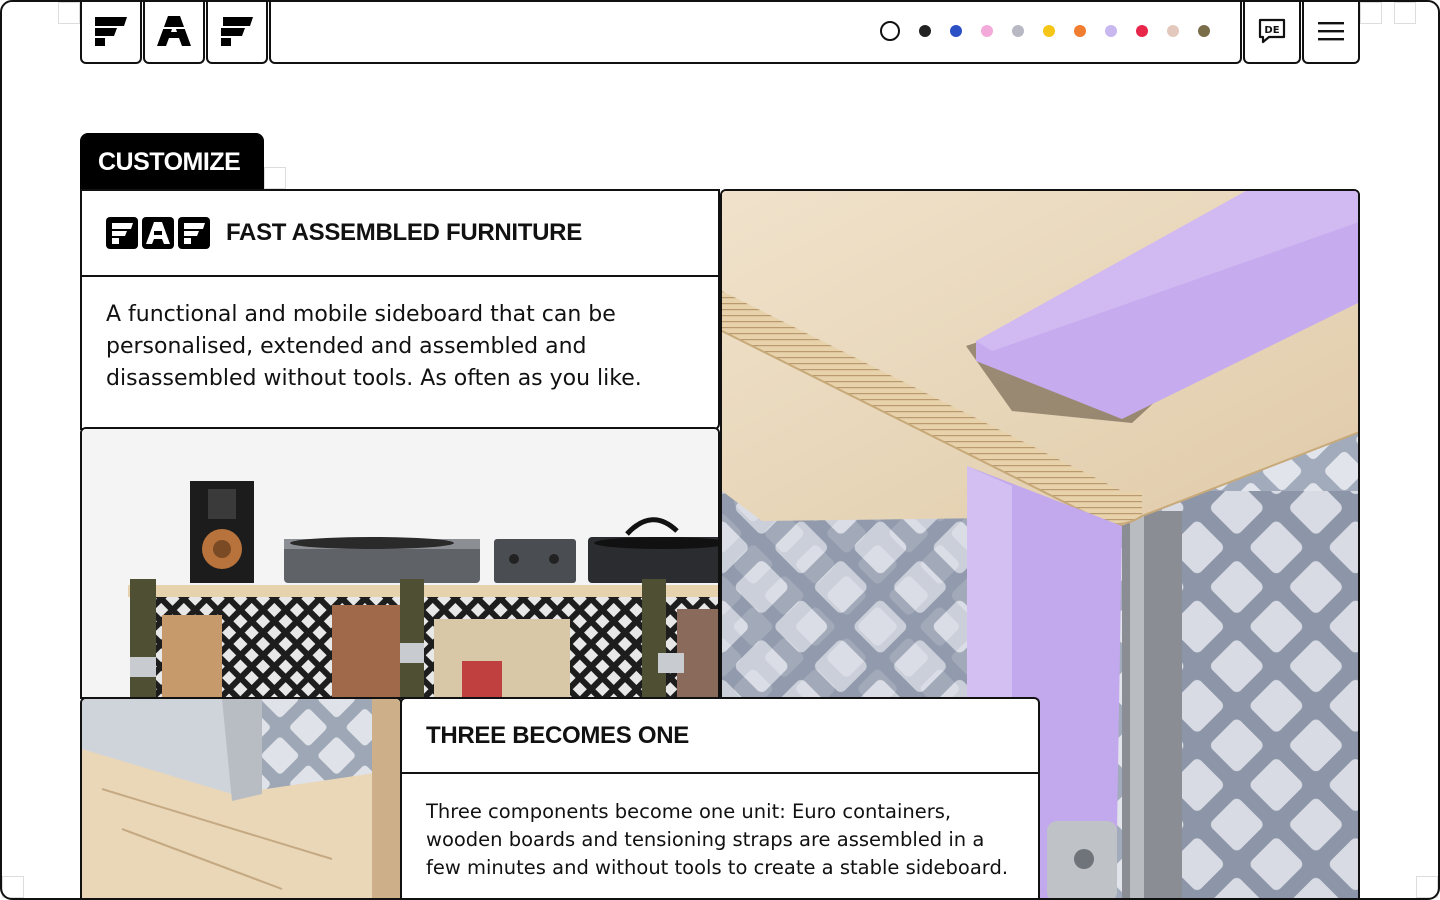  I want to click on color-swatch-yellow, so click(1049, 31).